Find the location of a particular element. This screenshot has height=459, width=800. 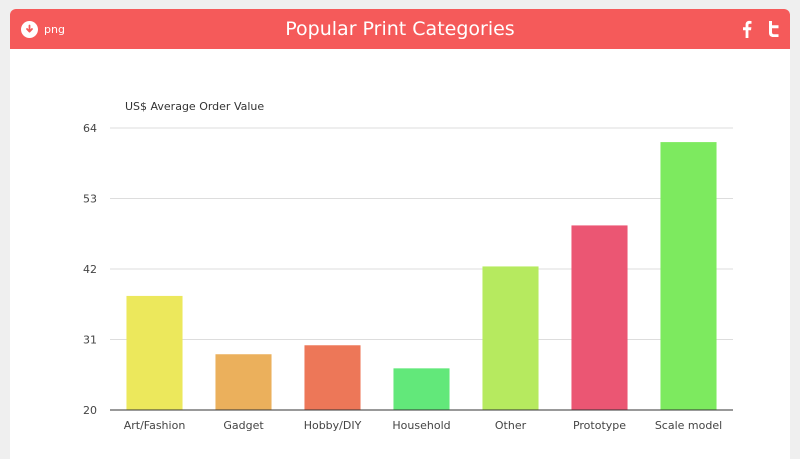

facebook-icon is located at coordinates (747, 29).